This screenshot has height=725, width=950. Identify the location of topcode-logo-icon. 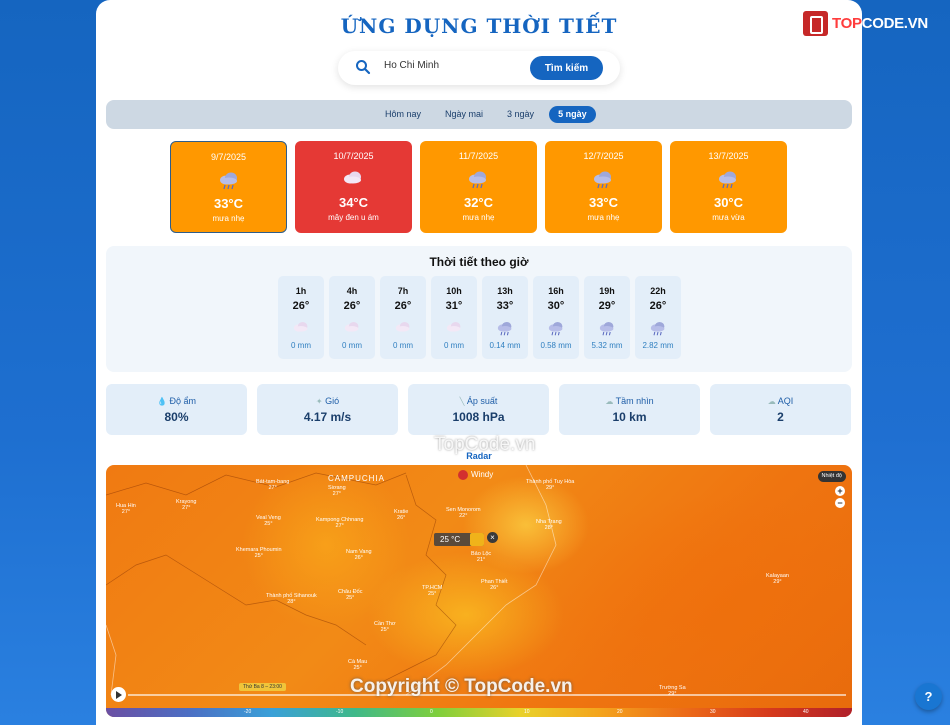
(815, 23).